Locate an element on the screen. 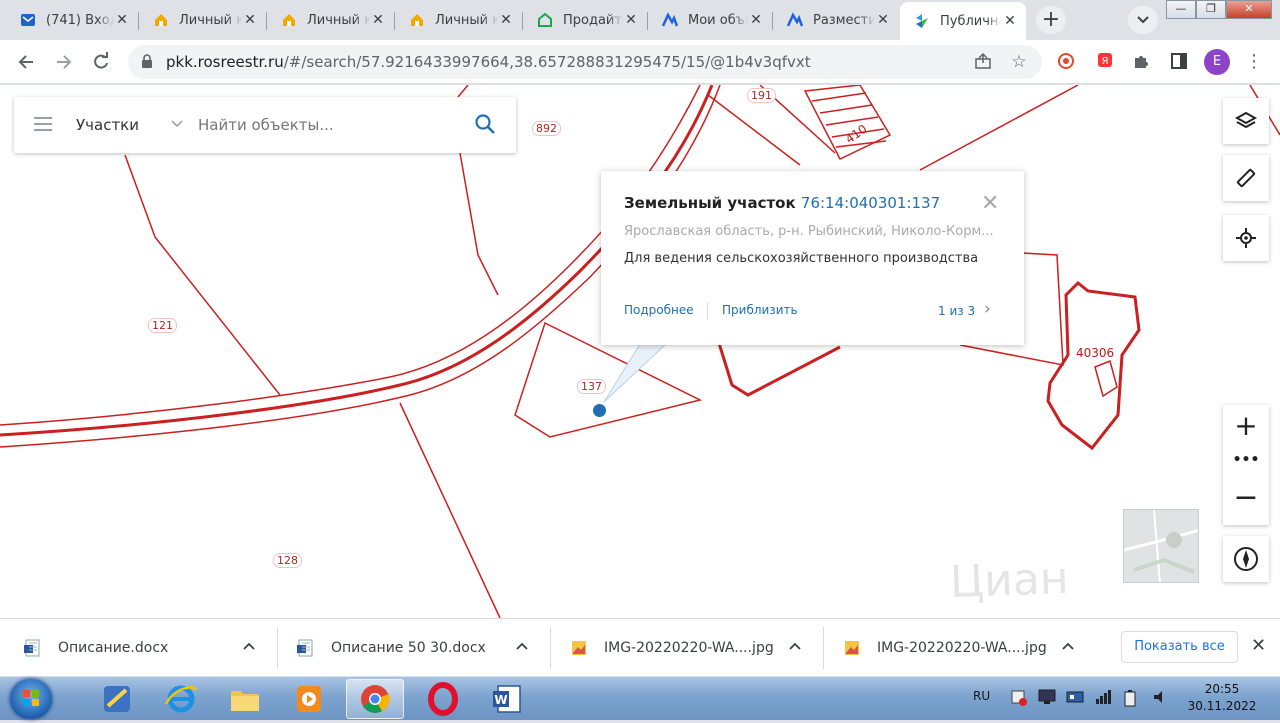 The width and height of the screenshot is (1280, 723). parcel-label-128: 128 is located at coordinates (287, 560).